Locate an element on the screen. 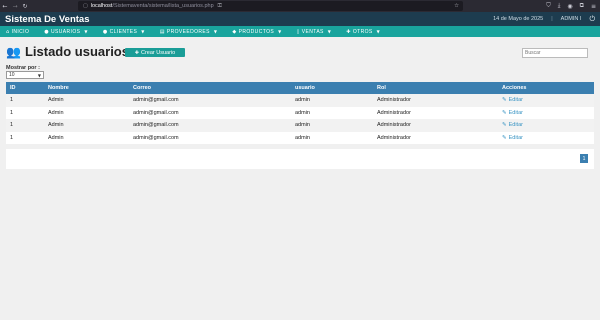 The height and width of the screenshot is (320, 600). create-user-label: Crear Usuario is located at coordinates (158, 52).